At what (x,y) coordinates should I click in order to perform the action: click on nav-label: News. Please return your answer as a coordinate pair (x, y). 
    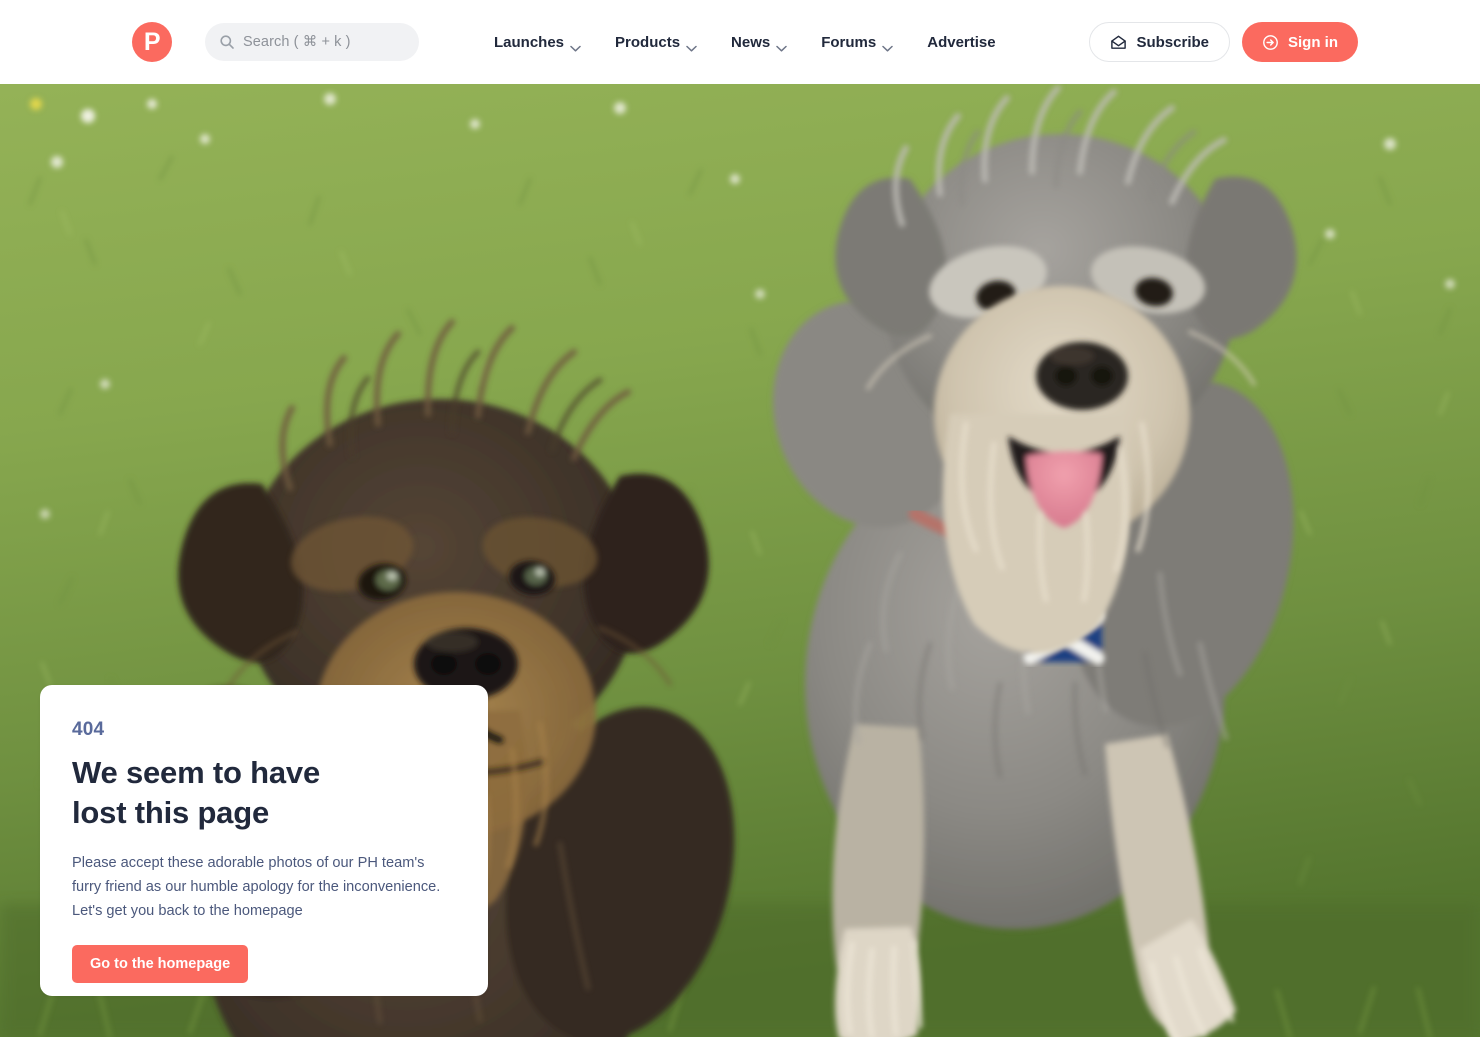
    Looking at the image, I should click on (751, 42).